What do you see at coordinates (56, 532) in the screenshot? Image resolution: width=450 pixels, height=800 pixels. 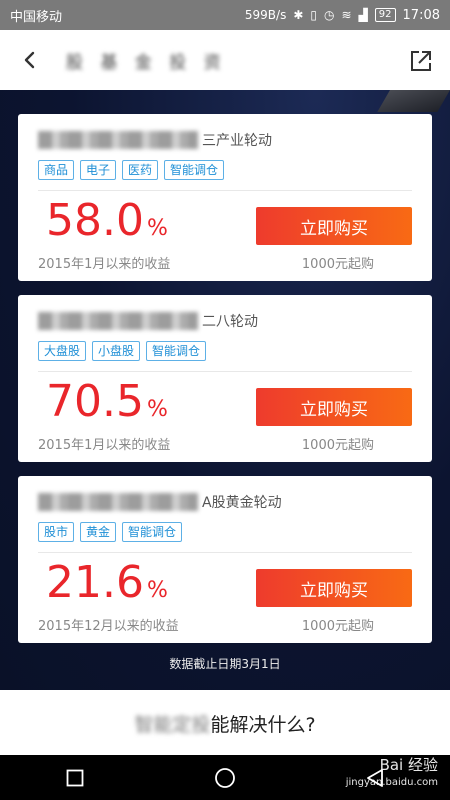 I see `tag: 股市` at bounding box center [56, 532].